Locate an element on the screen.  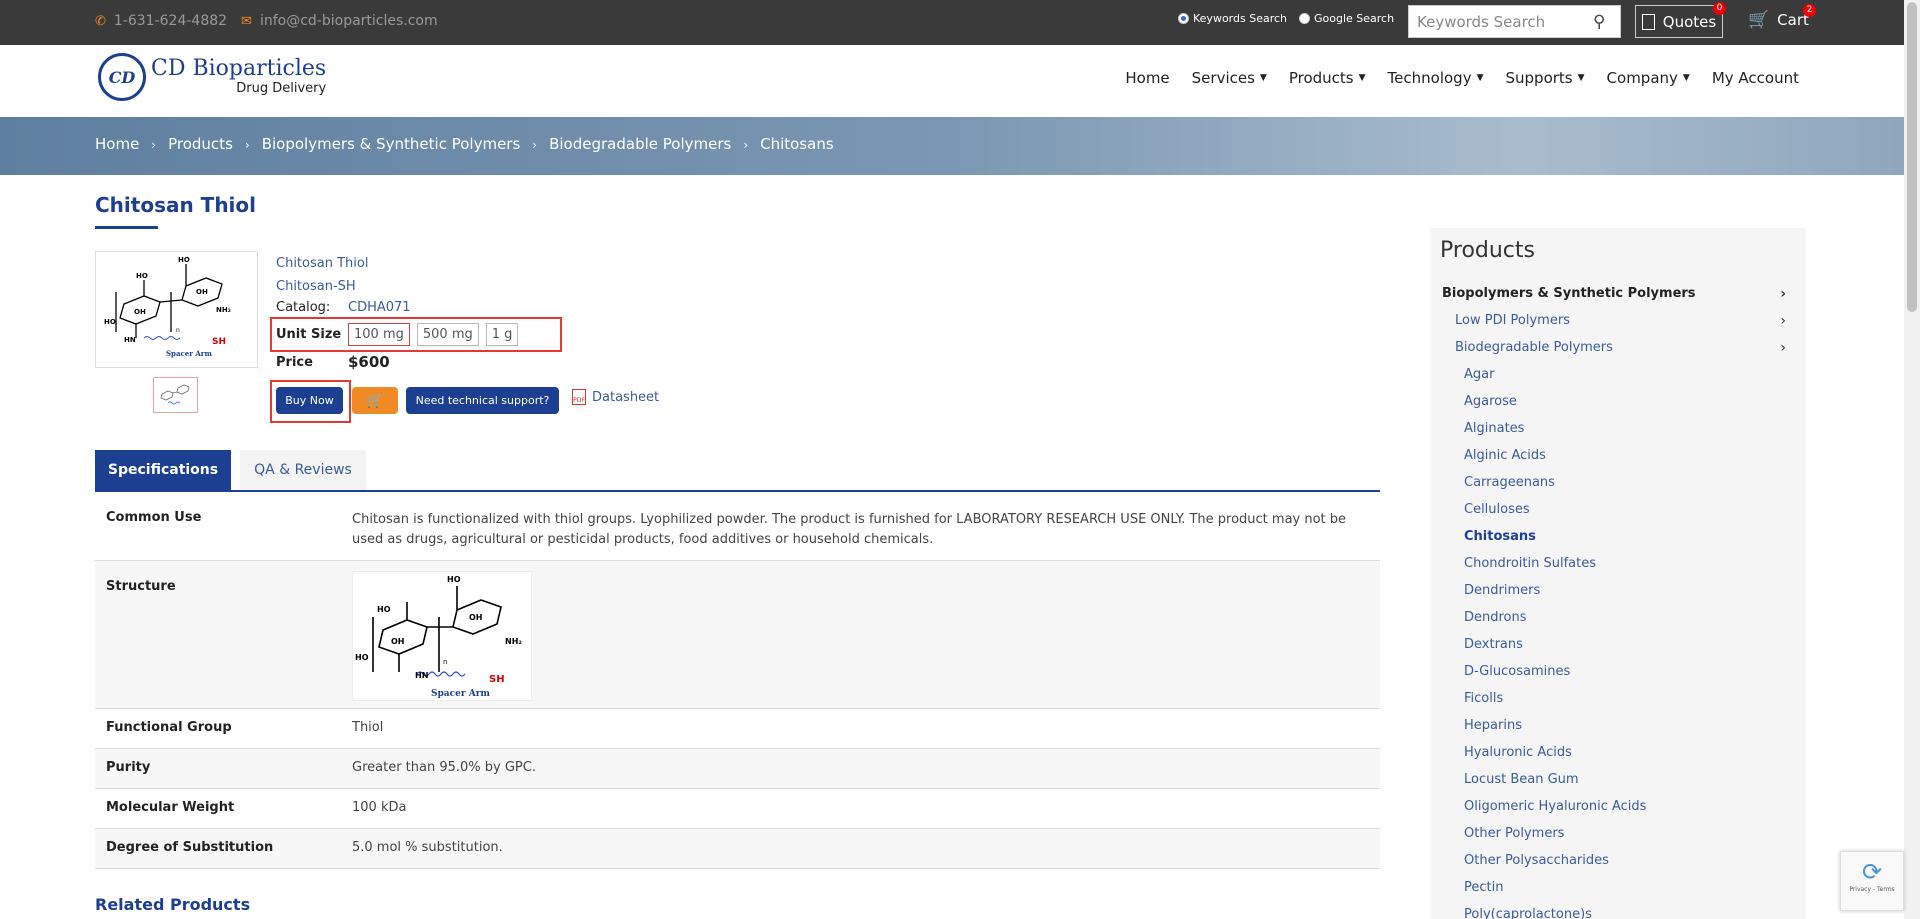
sidebar-item-polycaprolactones: Poly(caprolactone)s is located at coordinates (1618, 910).